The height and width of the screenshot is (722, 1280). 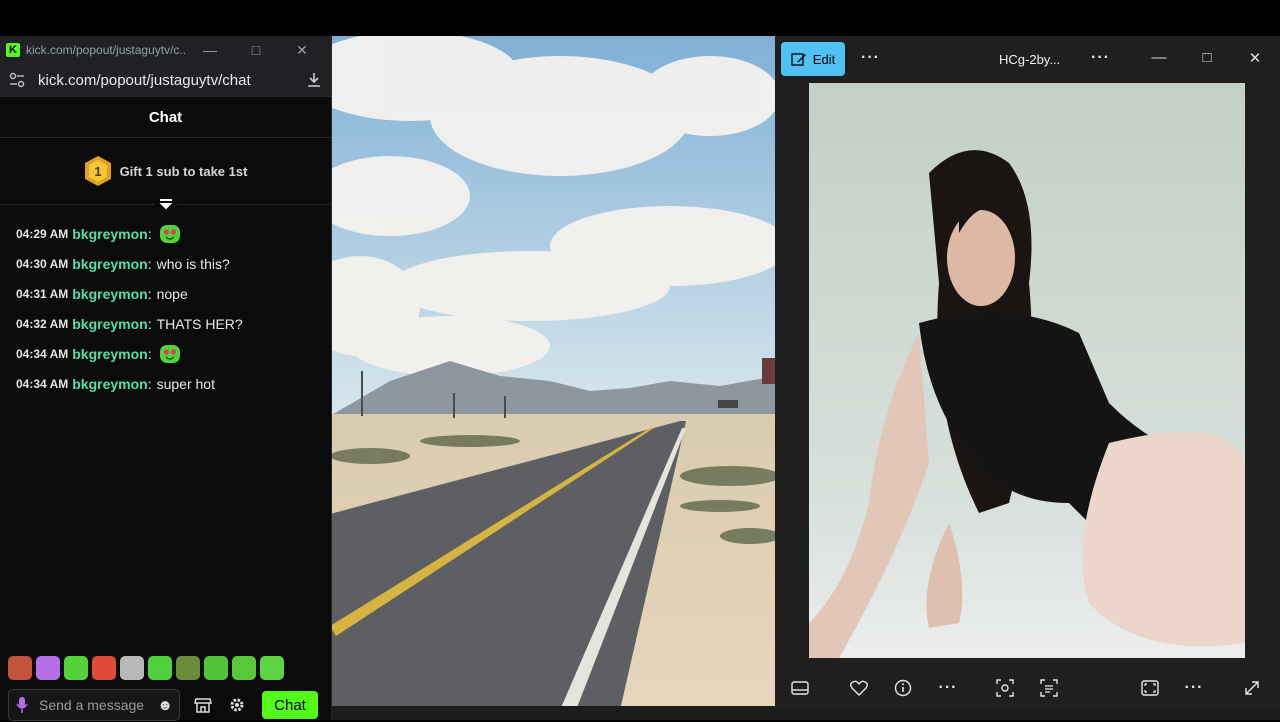 What do you see at coordinates (1027, 688) in the screenshot?
I see `viewer-bottom-toolbar: ··· ···` at bounding box center [1027, 688].